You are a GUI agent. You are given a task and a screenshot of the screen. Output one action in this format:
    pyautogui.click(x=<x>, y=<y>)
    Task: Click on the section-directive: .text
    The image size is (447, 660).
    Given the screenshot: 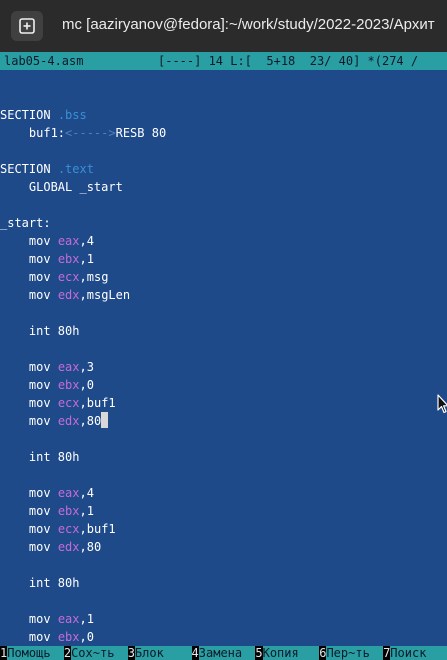 What is the action you would take?
    pyautogui.click(x=75, y=169)
    